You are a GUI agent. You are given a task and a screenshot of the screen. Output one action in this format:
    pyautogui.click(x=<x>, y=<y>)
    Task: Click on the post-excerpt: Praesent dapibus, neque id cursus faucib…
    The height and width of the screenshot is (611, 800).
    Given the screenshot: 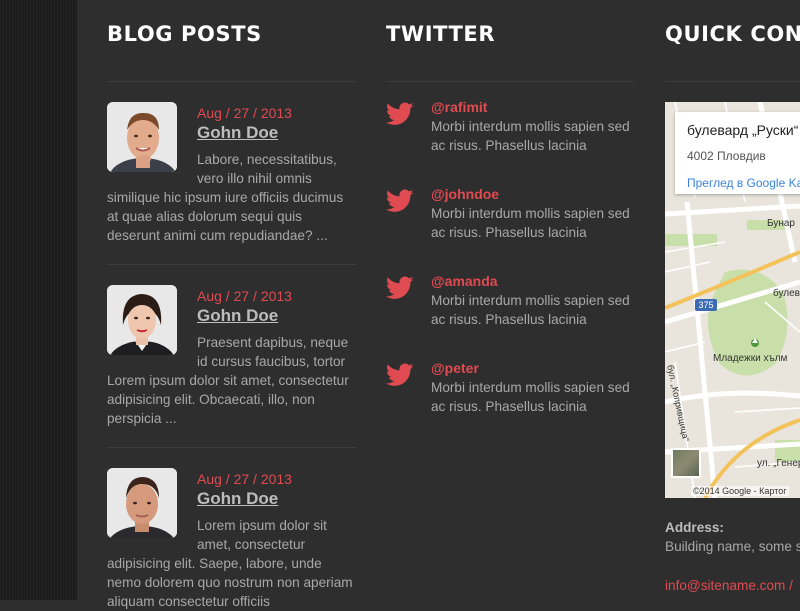 What is the action you would take?
    pyautogui.click(x=232, y=380)
    